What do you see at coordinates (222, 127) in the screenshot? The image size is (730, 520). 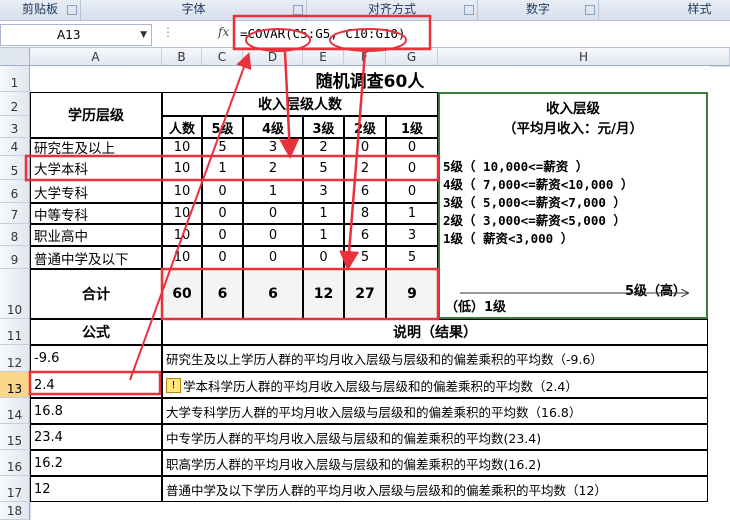 I see `level-header-cell: 5级` at bounding box center [222, 127].